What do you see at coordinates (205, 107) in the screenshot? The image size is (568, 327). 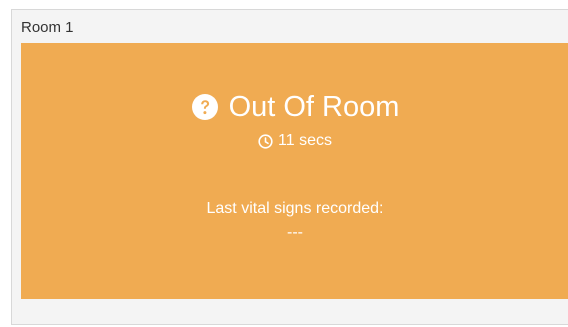 I see `question-circle-icon` at bounding box center [205, 107].